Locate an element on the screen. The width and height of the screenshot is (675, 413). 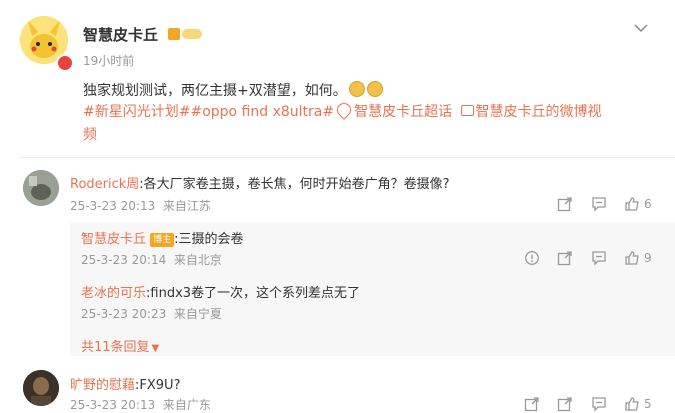
like-button: 6 is located at coordinates (638, 204).